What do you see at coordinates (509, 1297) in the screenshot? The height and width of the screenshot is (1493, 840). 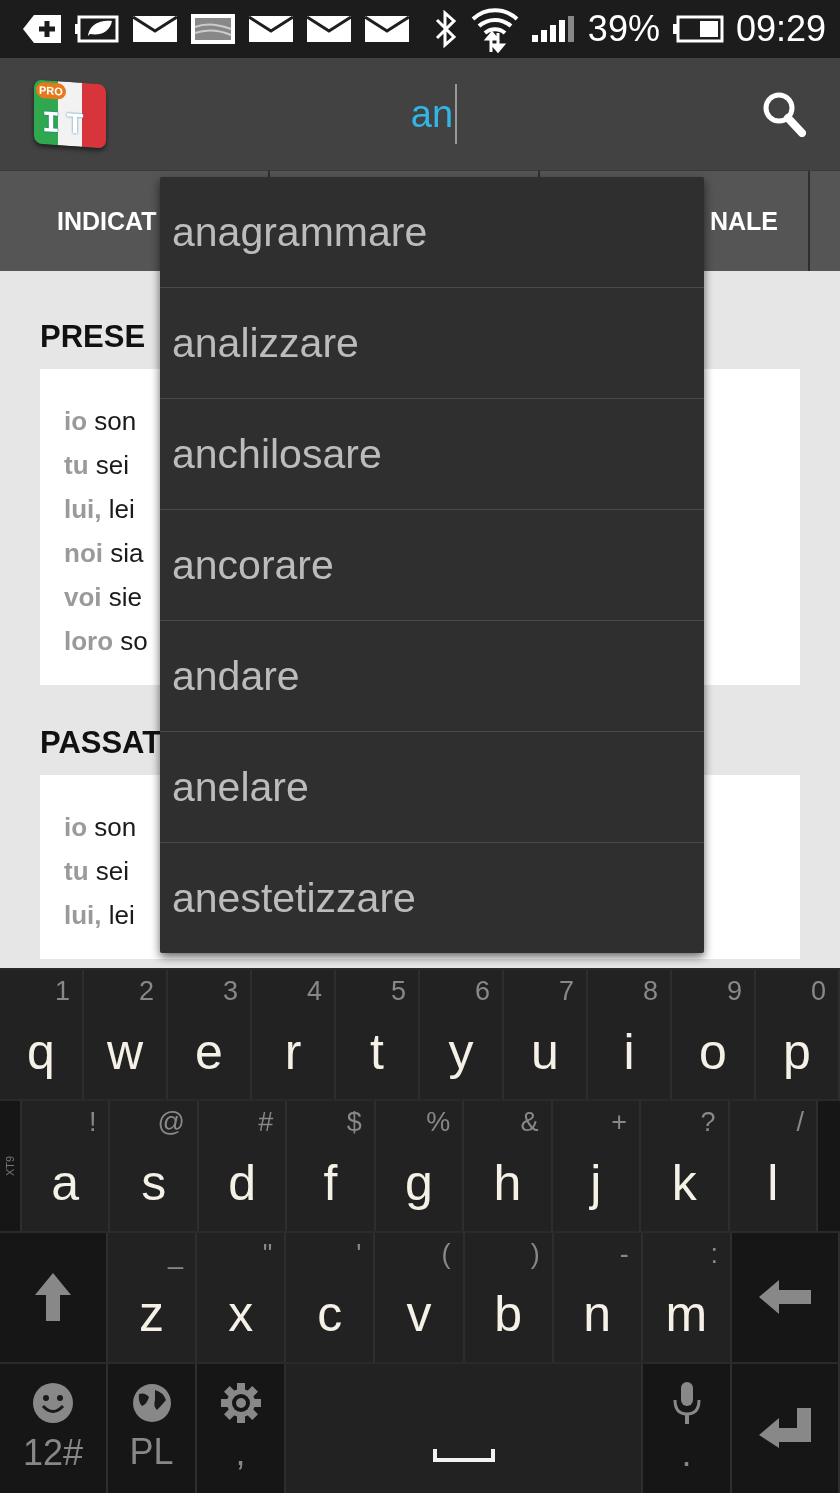 I see `key: ) b` at bounding box center [509, 1297].